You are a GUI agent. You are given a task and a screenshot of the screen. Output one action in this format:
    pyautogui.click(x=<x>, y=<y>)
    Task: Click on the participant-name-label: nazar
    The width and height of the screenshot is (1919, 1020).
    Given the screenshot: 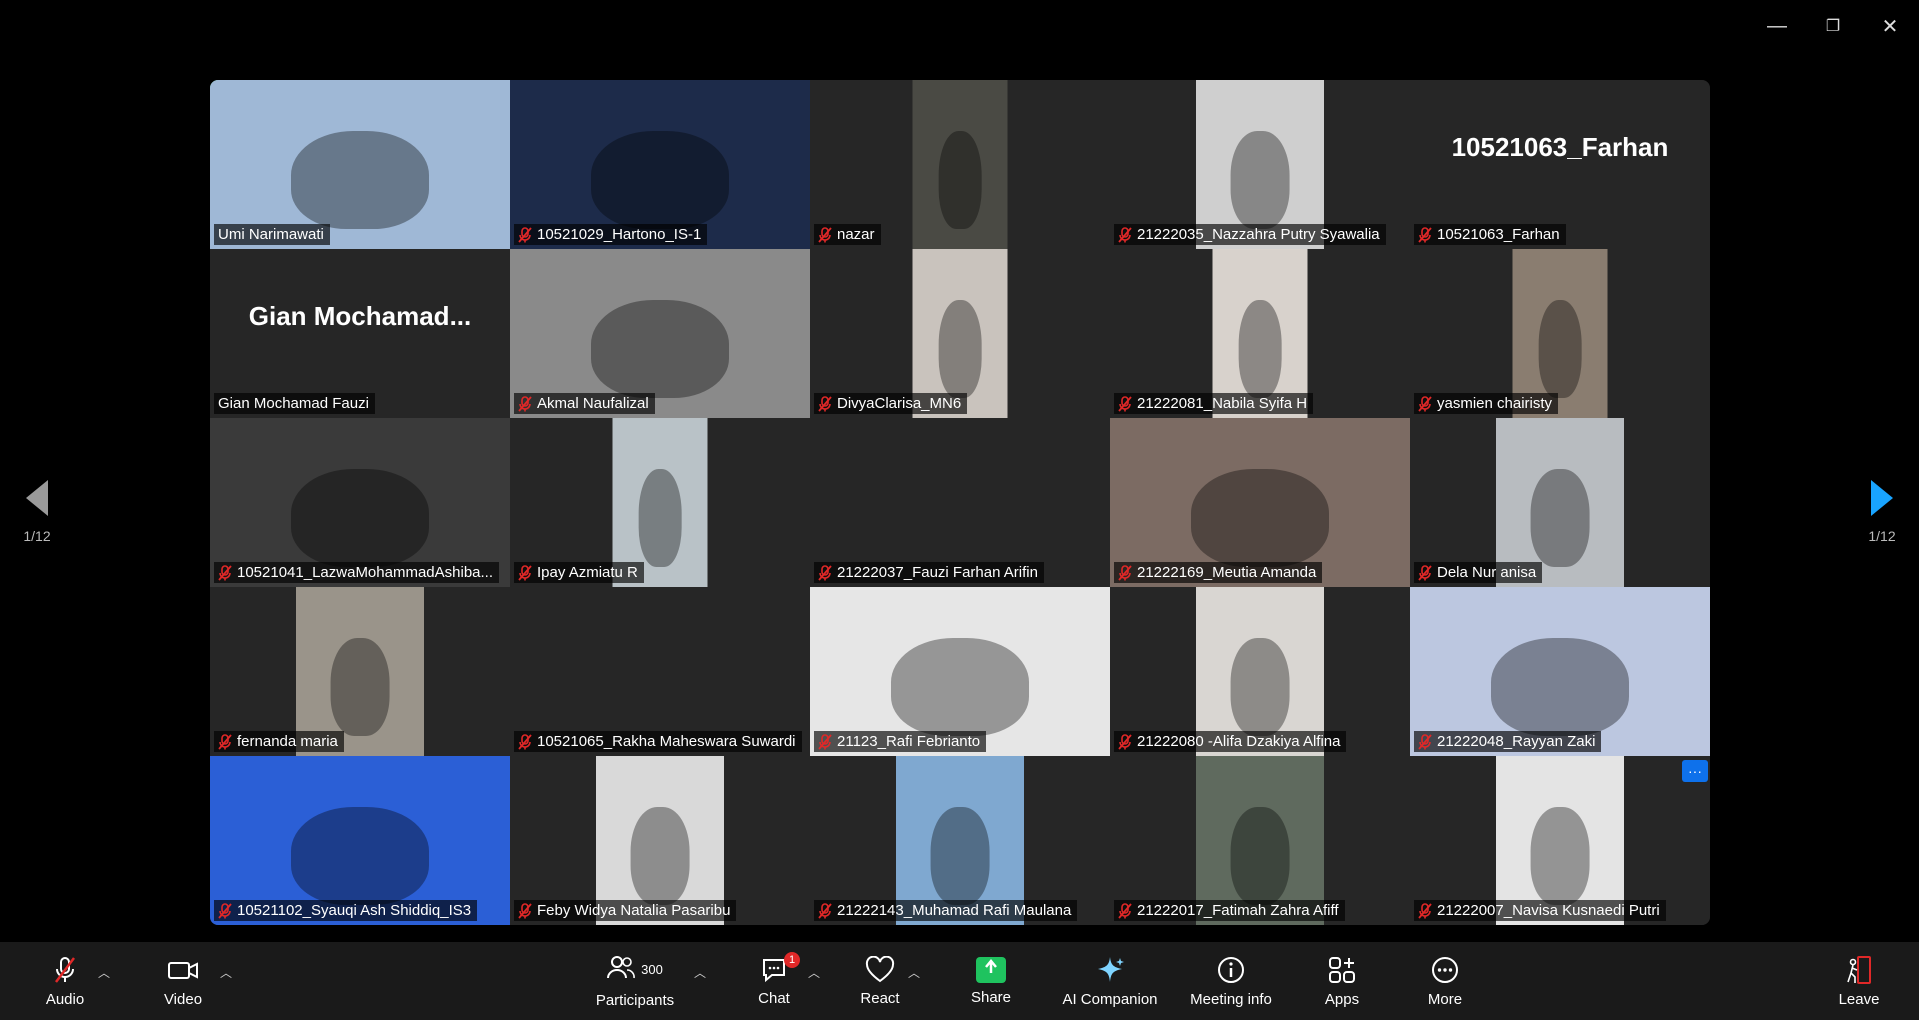 What is the action you would take?
    pyautogui.click(x=847, y=234)
    